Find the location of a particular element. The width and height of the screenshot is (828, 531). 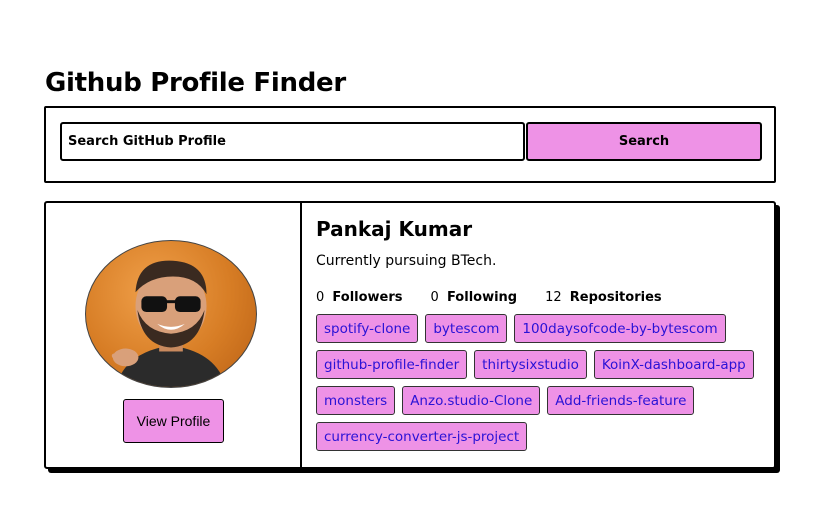

followers-count: 0 is located at coordinates (320, 297).